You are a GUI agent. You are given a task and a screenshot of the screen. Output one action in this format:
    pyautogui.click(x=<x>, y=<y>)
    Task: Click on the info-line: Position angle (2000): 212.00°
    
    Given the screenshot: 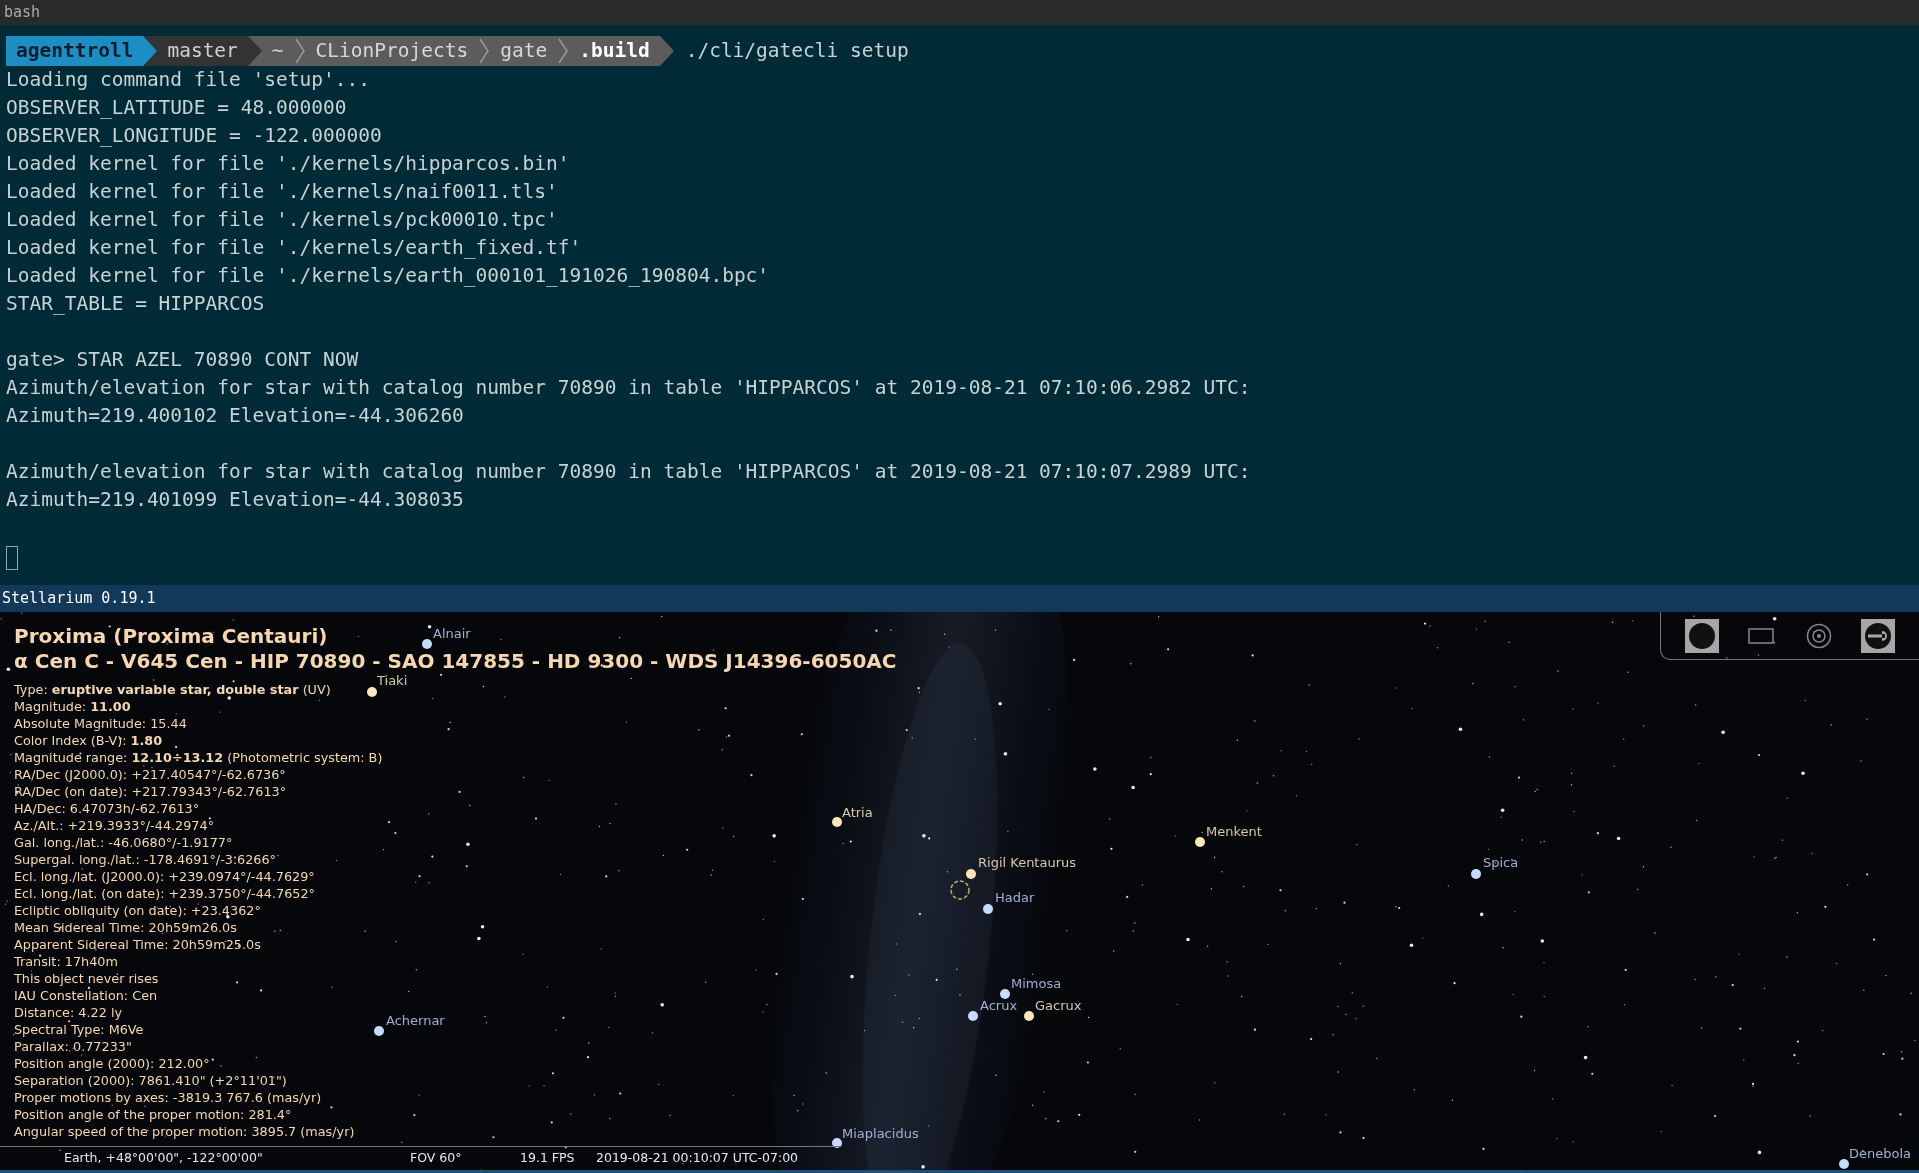 What is the action you would take?
    pyautogui.click(x=112, y=1063)
    